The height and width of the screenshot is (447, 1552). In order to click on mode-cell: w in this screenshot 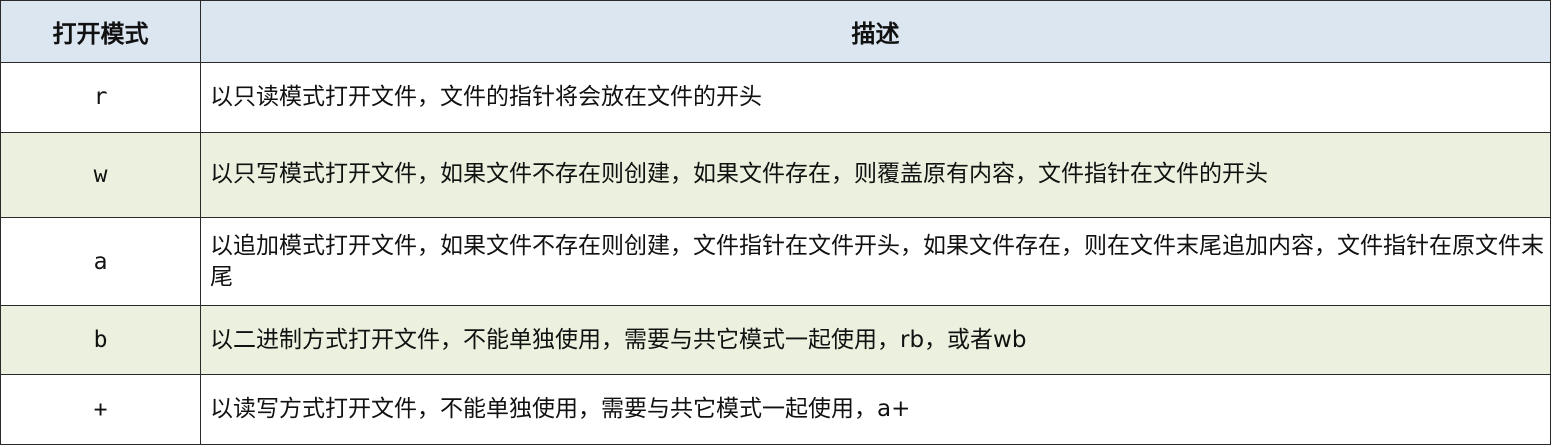, I will do `click(100, 175)`.